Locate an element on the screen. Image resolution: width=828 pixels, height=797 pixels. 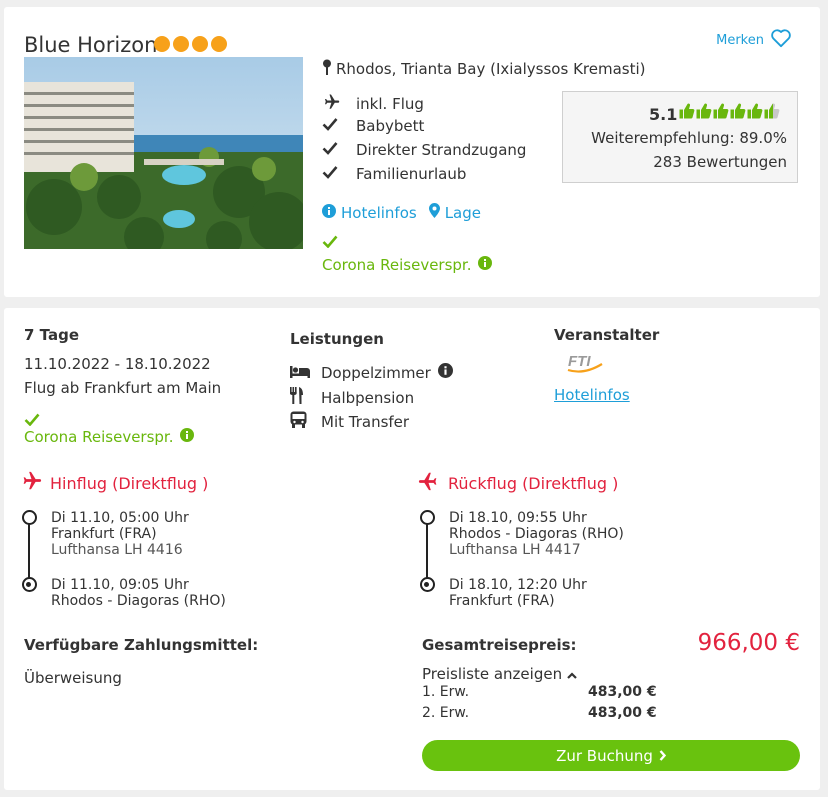
rating-thumbs is located at coordinates (729, 113).